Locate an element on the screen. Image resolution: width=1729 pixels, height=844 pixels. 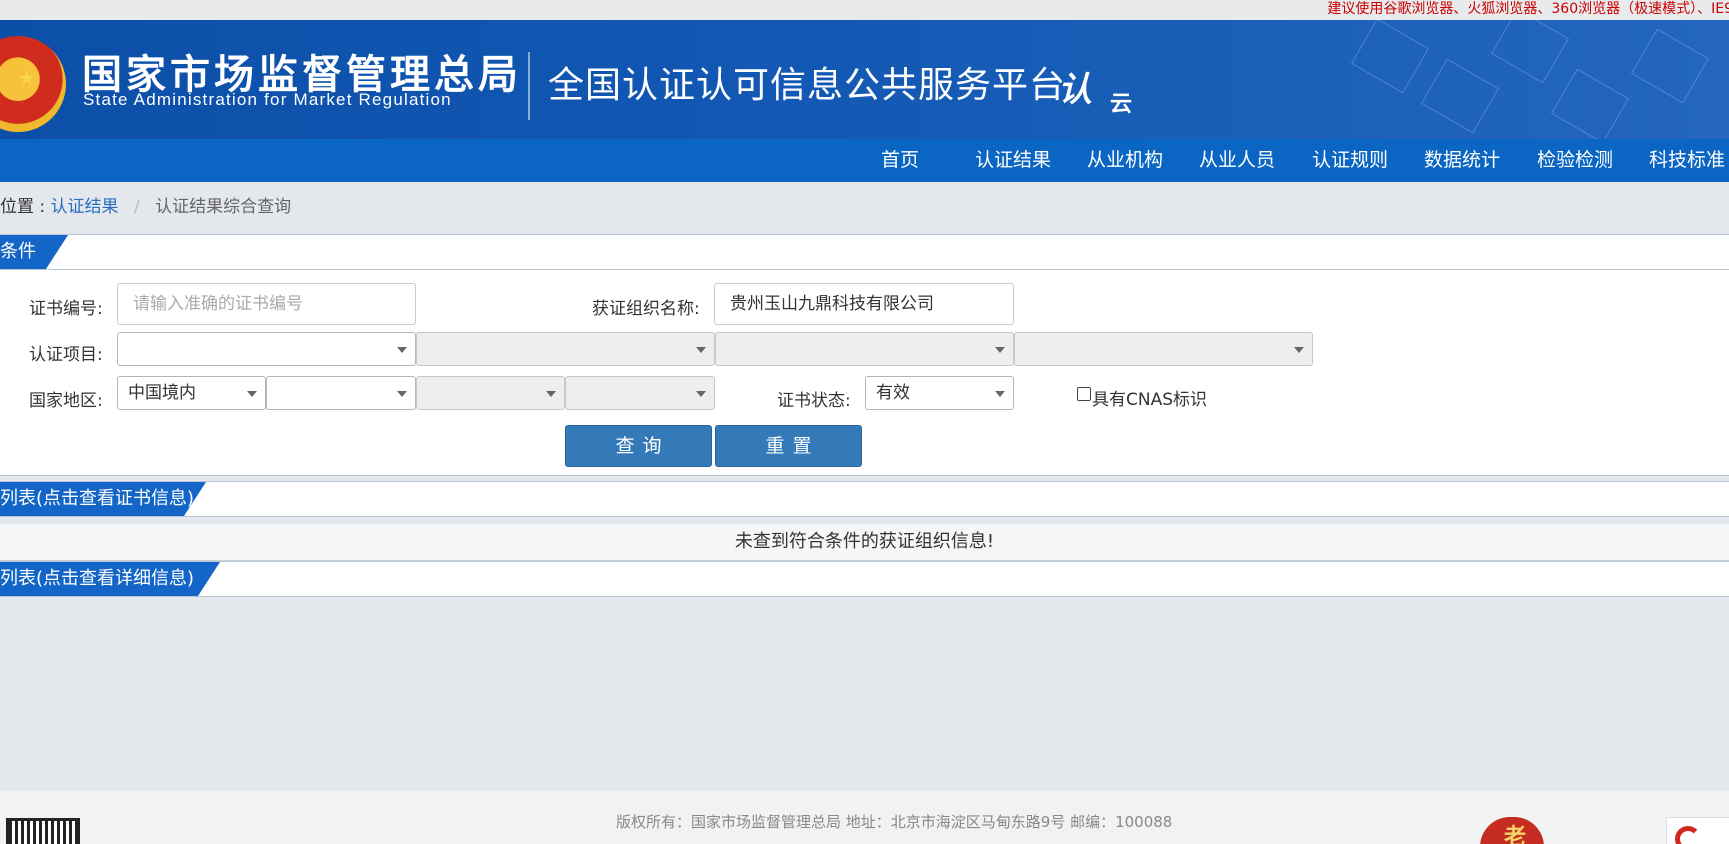
nav-item-statistics: 数据统计 is located at coordinates (1462, 160).